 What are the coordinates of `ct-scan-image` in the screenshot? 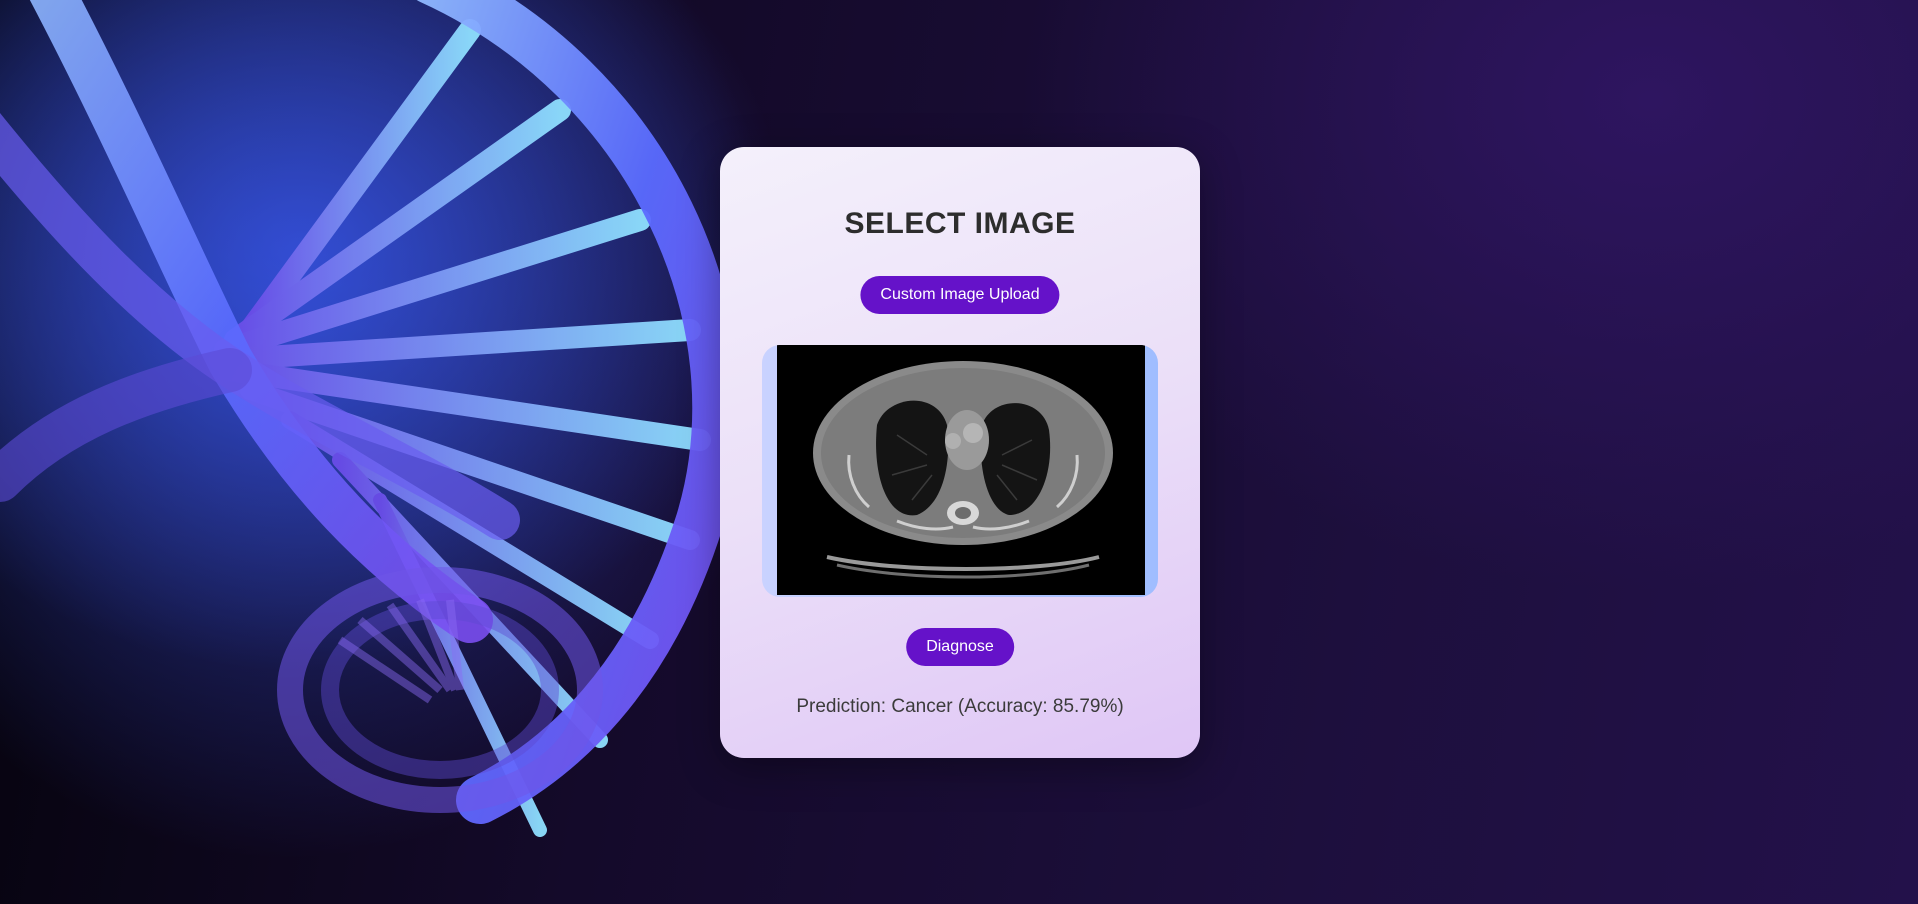 It's located at (961, 470).